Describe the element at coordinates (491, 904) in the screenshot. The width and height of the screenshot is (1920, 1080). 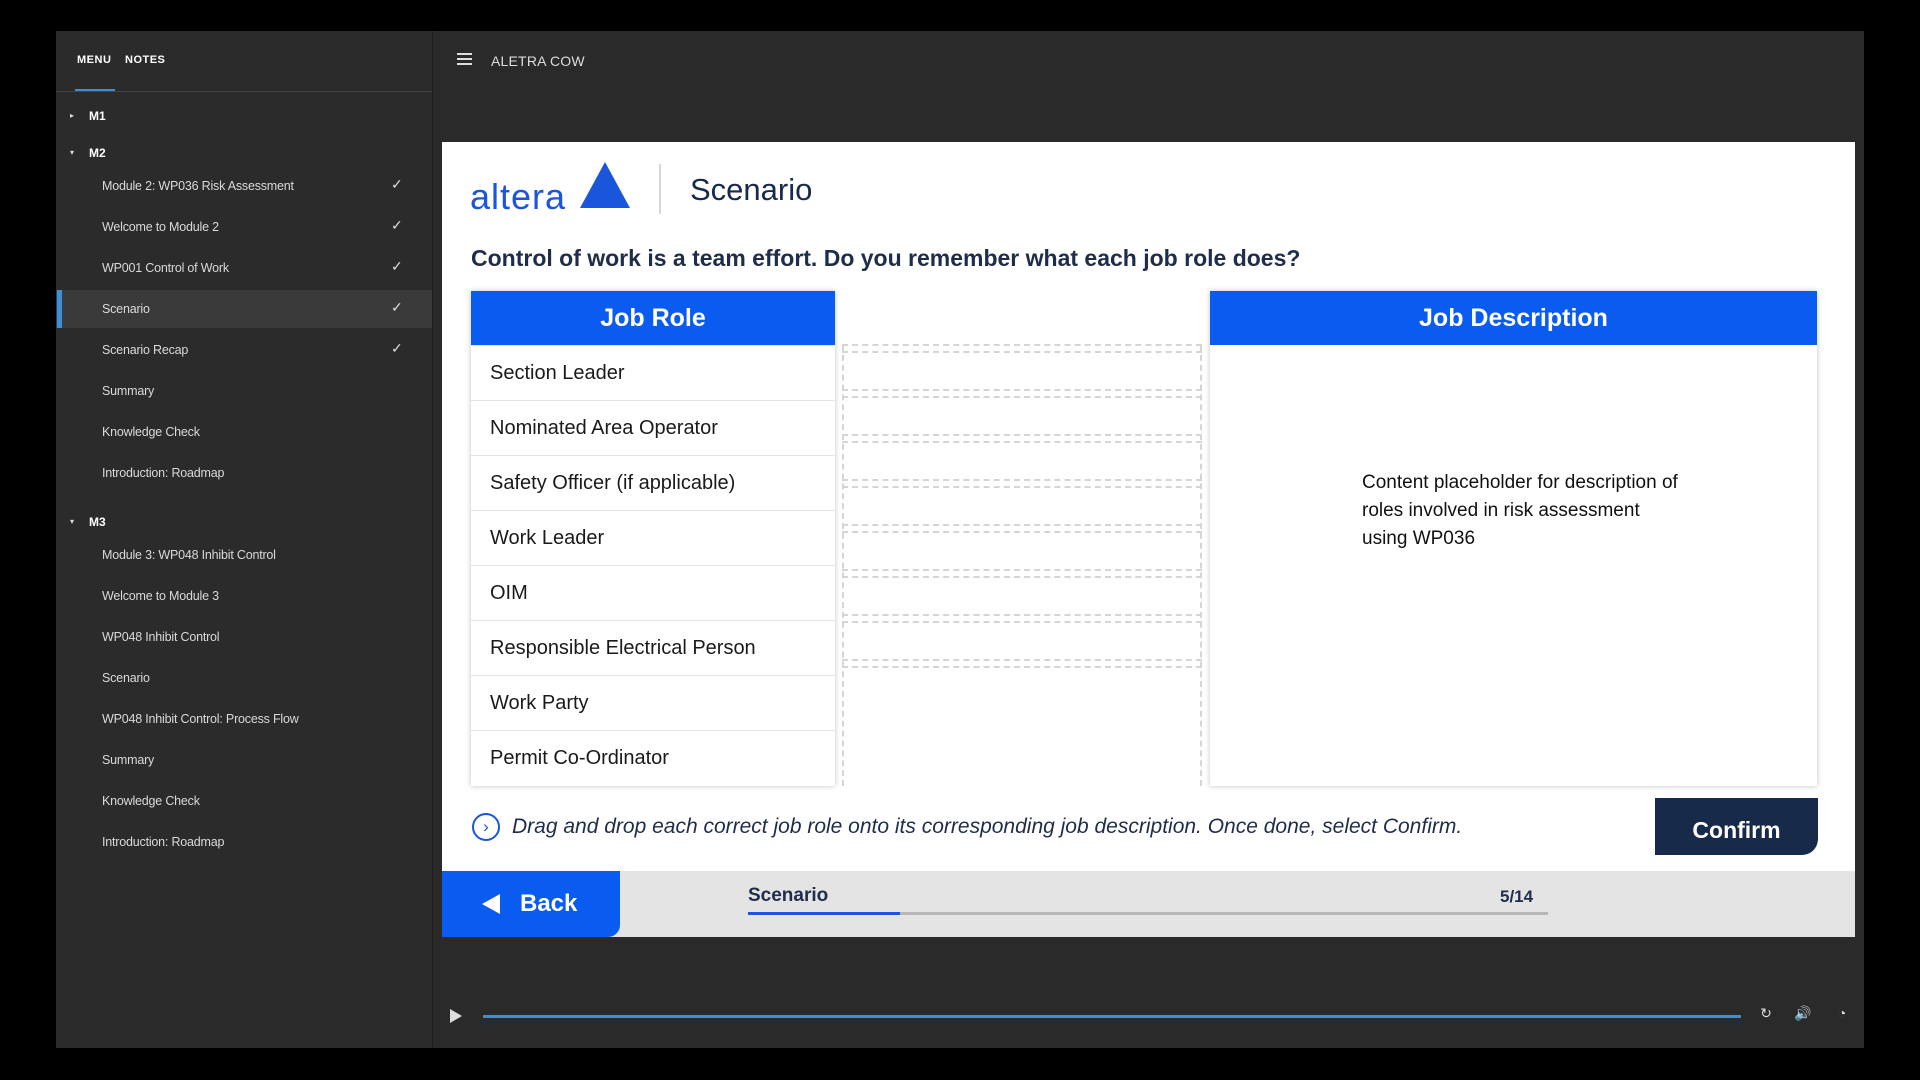
I see `back-arrow-icon` at that location.